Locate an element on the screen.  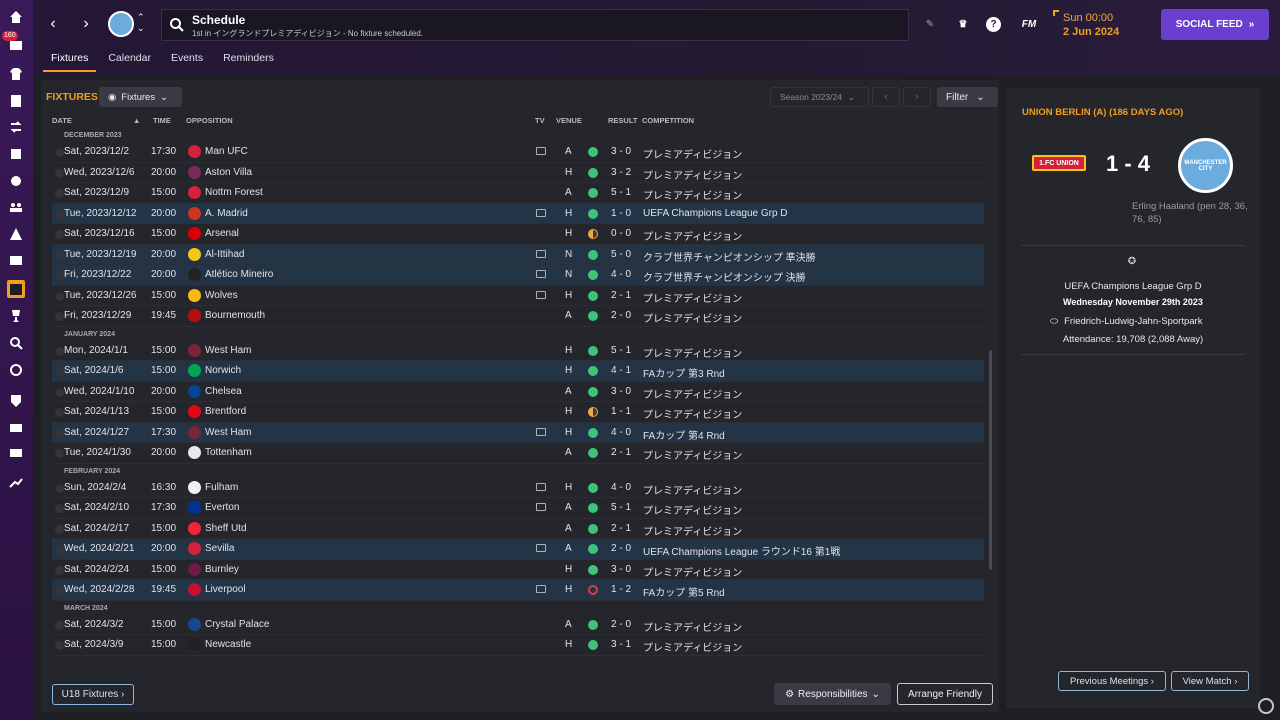
scouting-icon is located at coordinates (16, 181).